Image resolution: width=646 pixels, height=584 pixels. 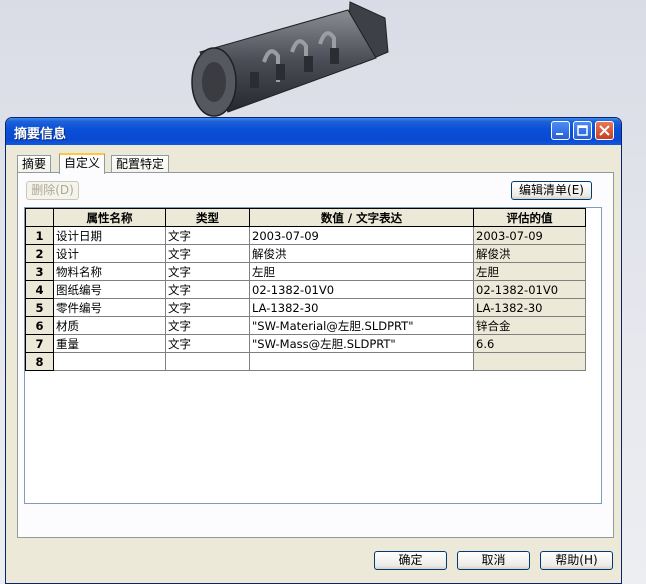 What do you see at coordinates (361, 217) in the screenshot?
I see `column-header-expression: 数值 / 文字表达` at bounding box center [361, 217].